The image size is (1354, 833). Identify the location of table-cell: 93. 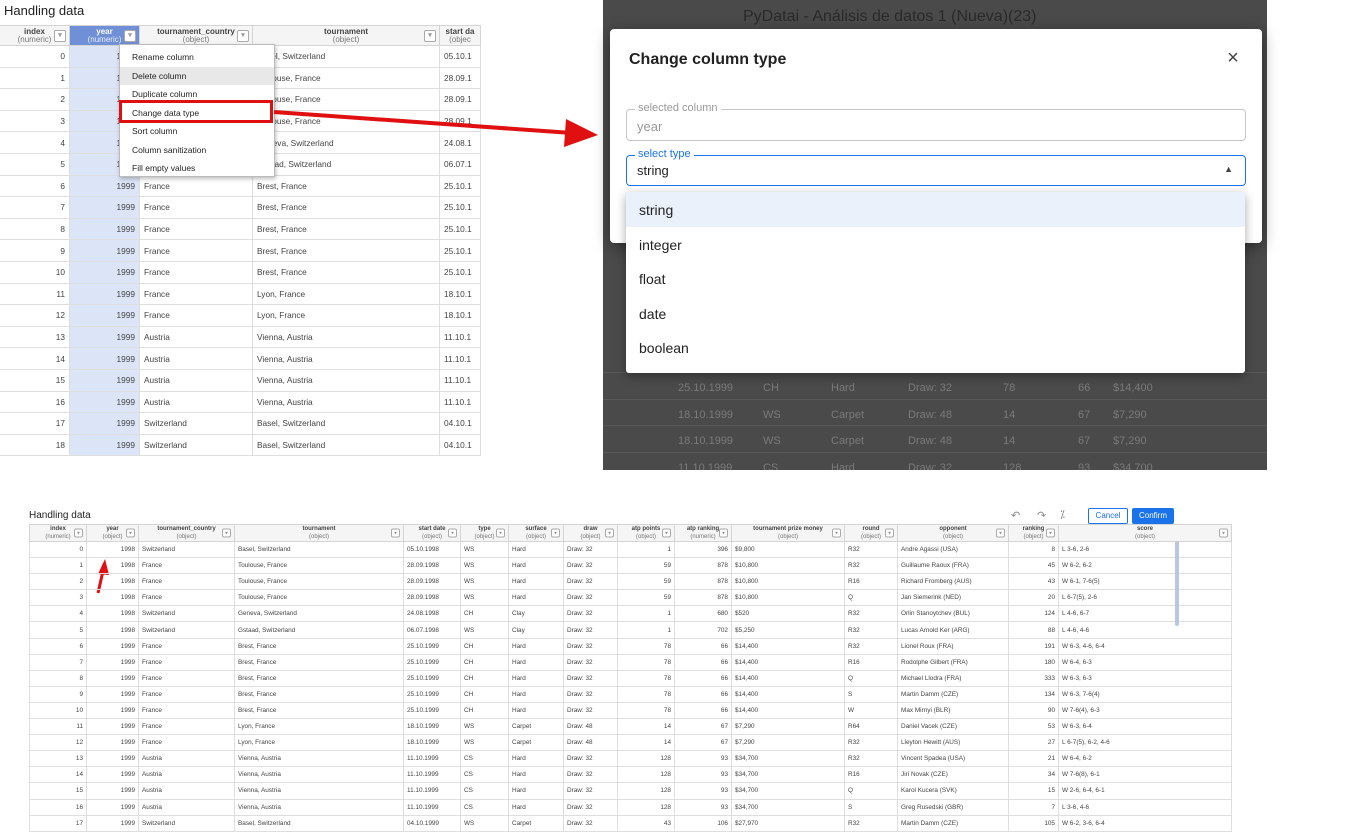
(703, 807).